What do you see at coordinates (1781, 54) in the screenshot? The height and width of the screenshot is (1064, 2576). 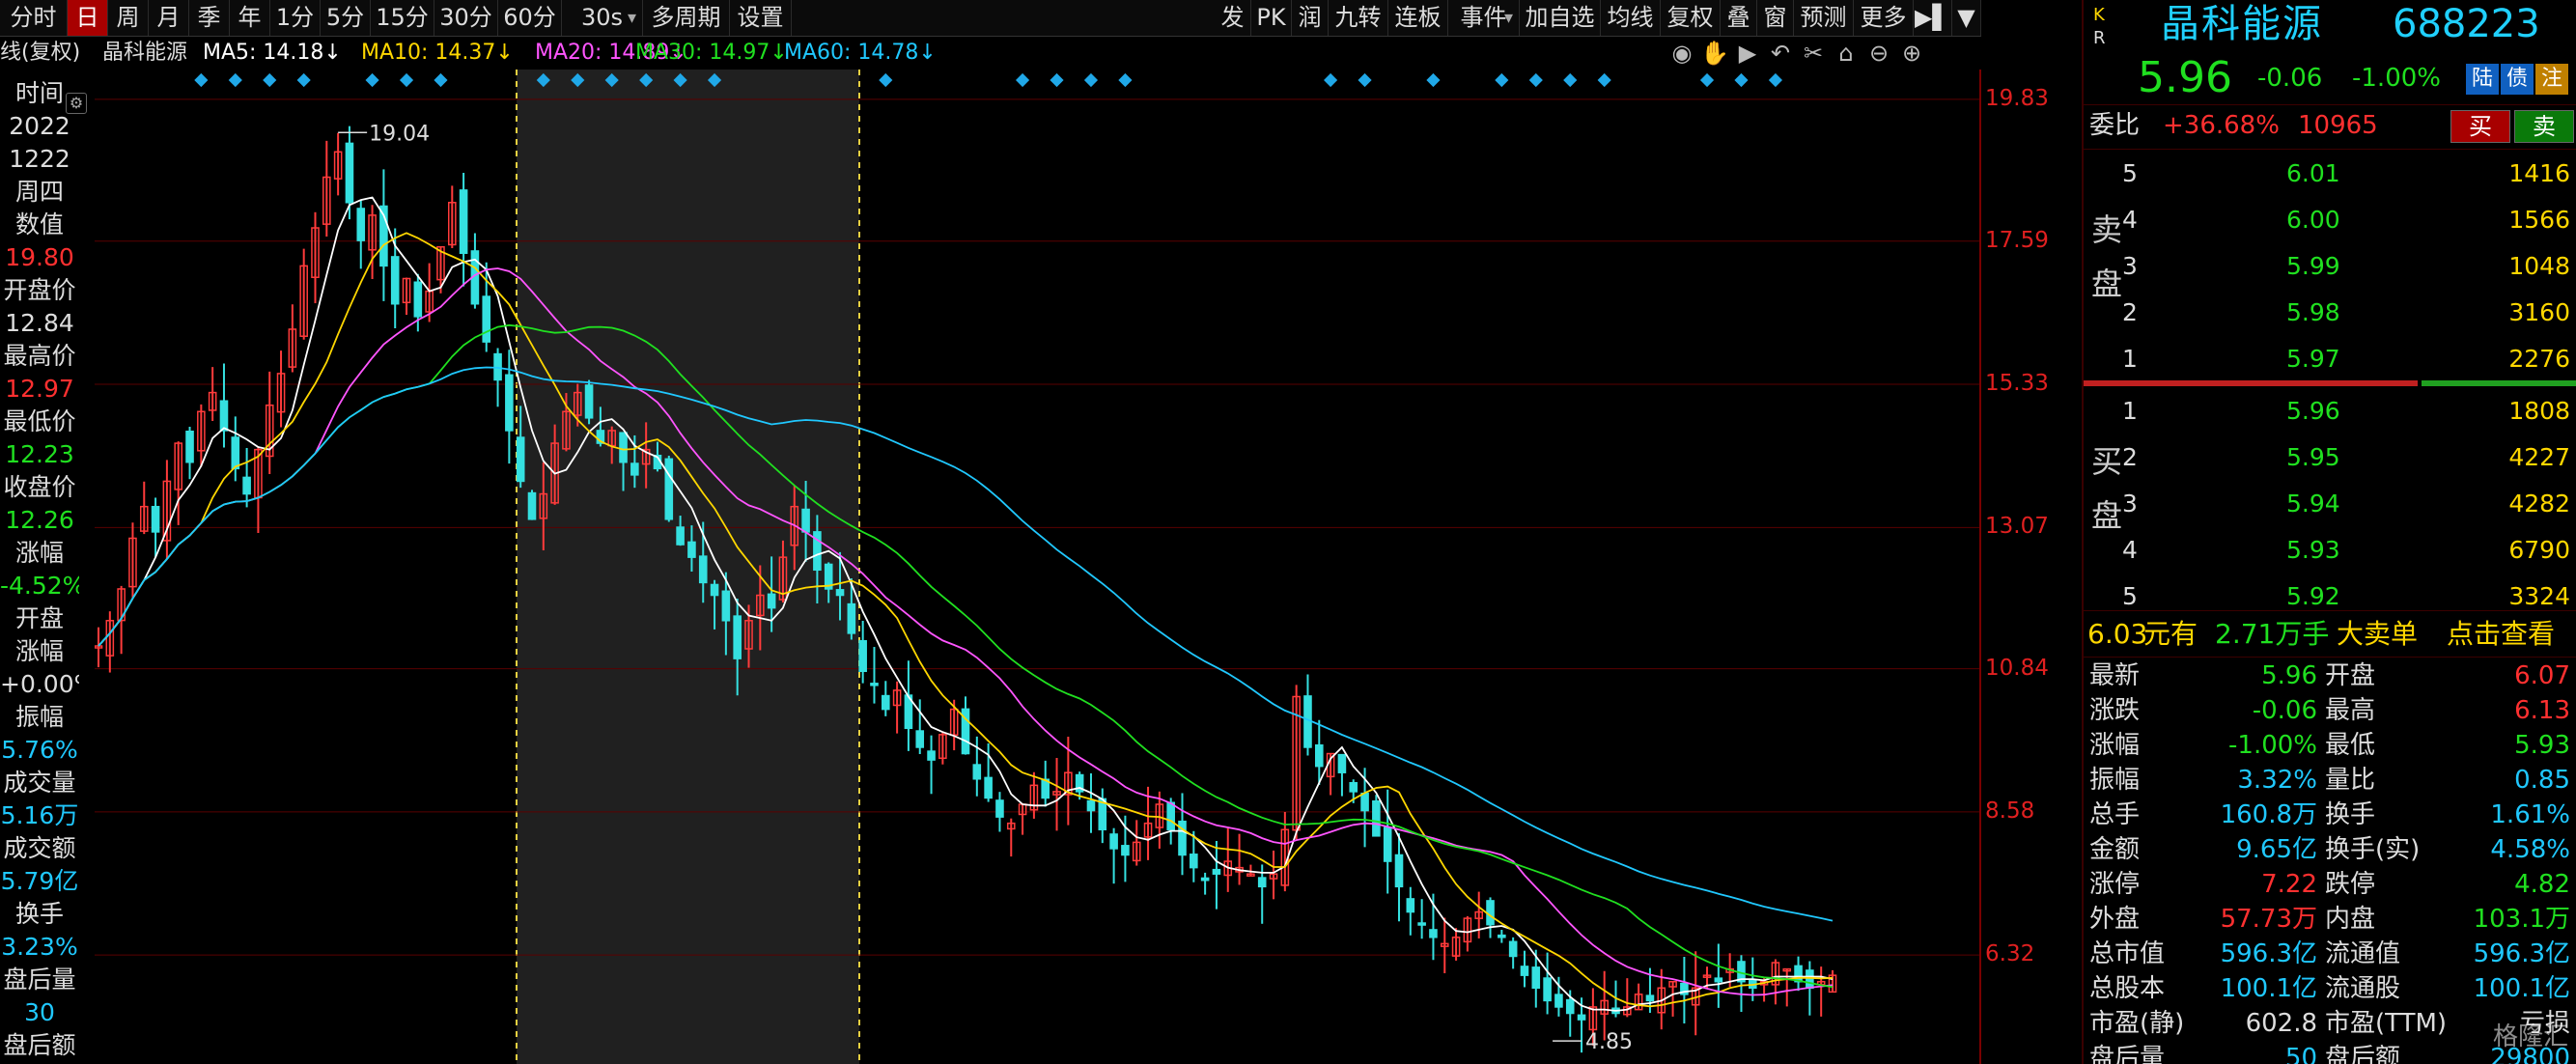 I see `undo-icon: ↶` at bounding box center [1781, 54].